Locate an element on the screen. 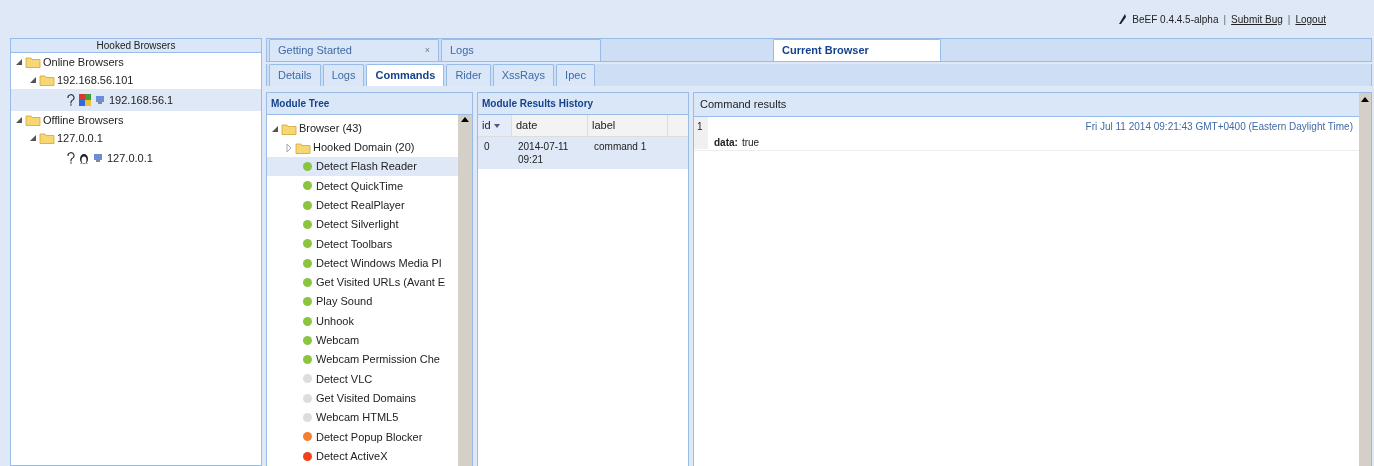 This screenshot has width=1374, height=466. column-header: id is located at coordinates (495, 125).